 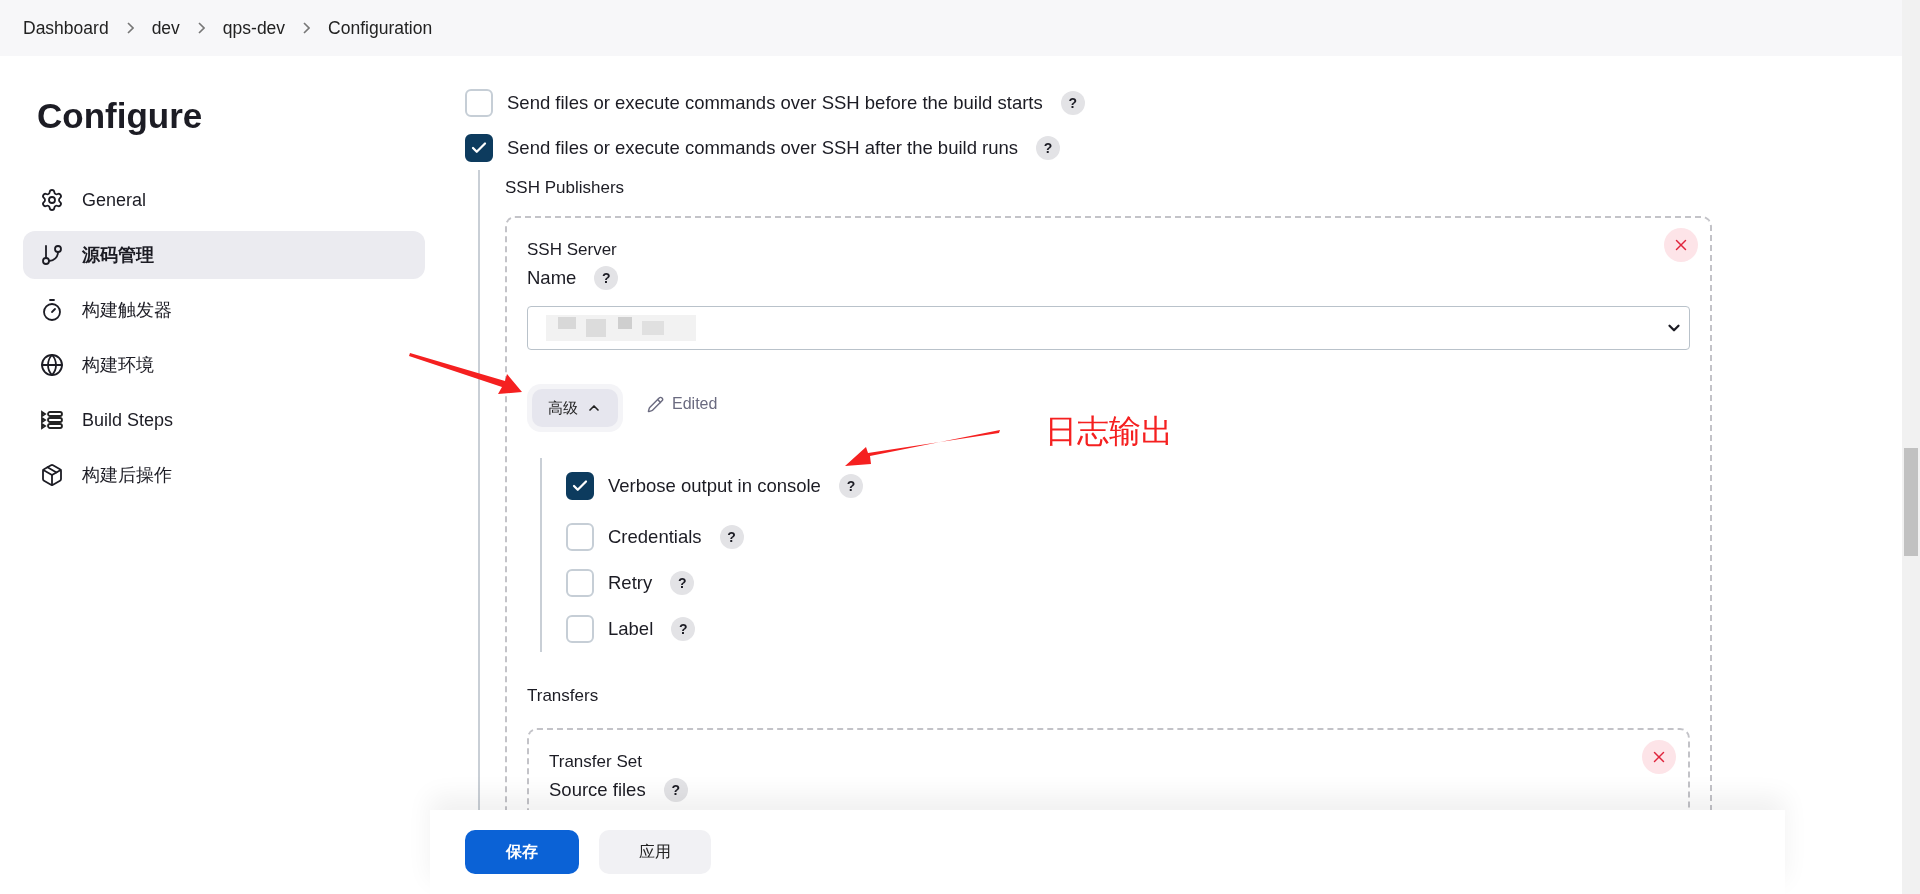 I want to click on section-label: Transfers, so click(x=563, y=696).